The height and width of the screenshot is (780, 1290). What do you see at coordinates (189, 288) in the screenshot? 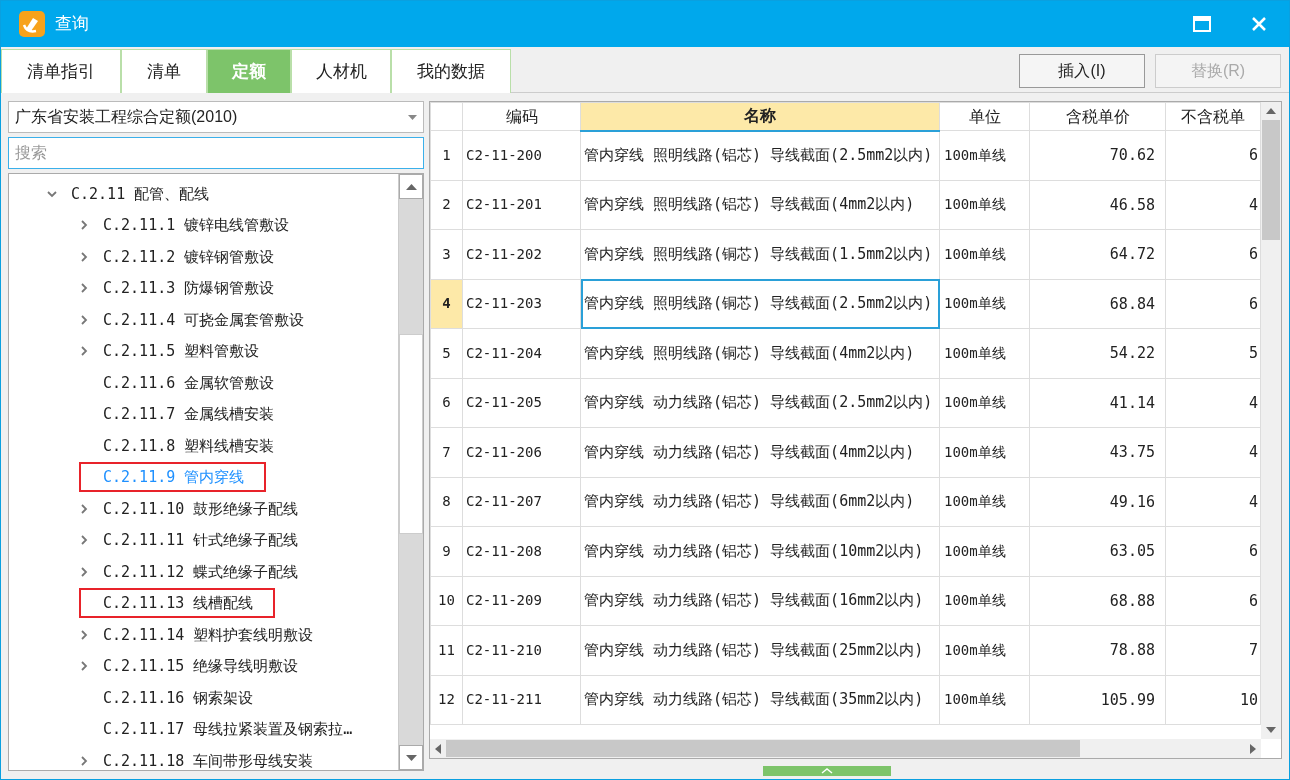
I see `tree-item: C.2.11.3 防爆钢管敷设` at bounding box center [189, 288].